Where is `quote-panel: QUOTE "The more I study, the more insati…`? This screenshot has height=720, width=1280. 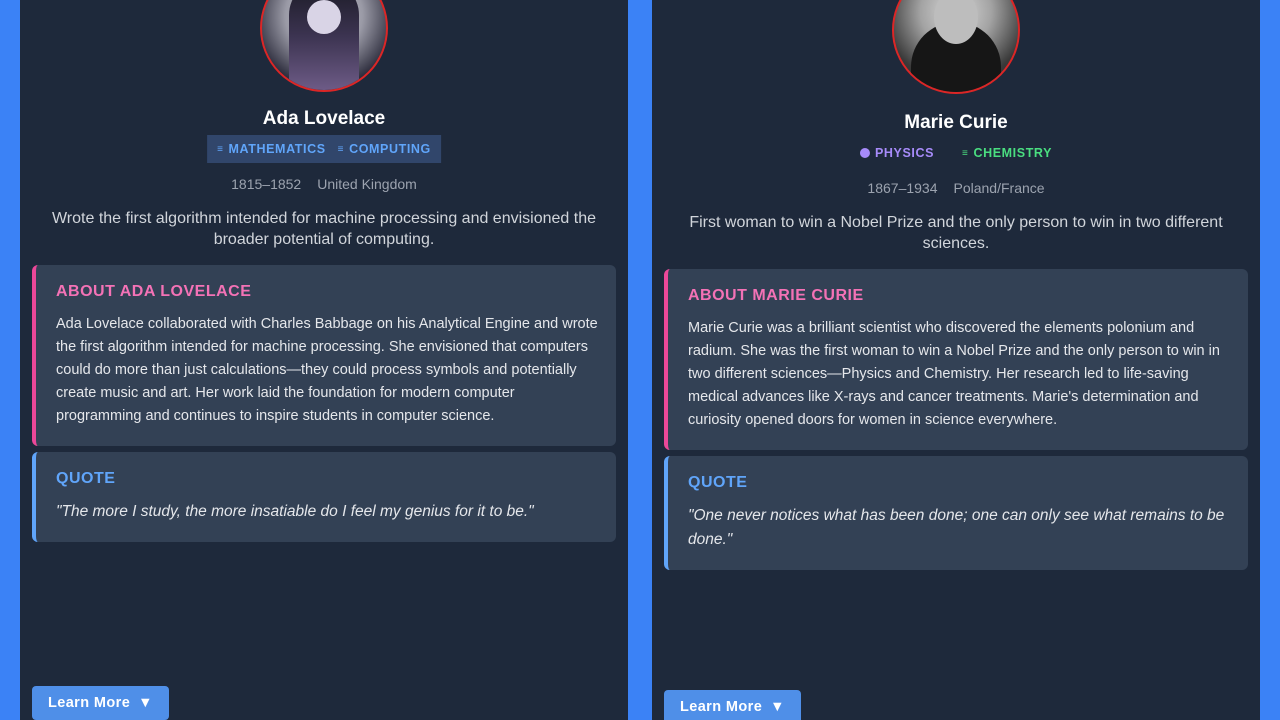
quote-panel: QUOTE "The more I study, the more insati… is located at coordinates (324, 497).